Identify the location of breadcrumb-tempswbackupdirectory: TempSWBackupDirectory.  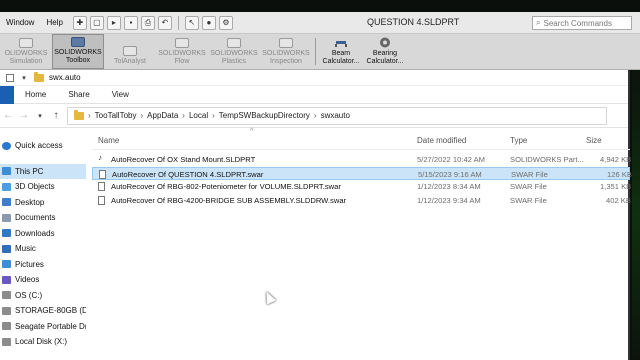
(264, 115).